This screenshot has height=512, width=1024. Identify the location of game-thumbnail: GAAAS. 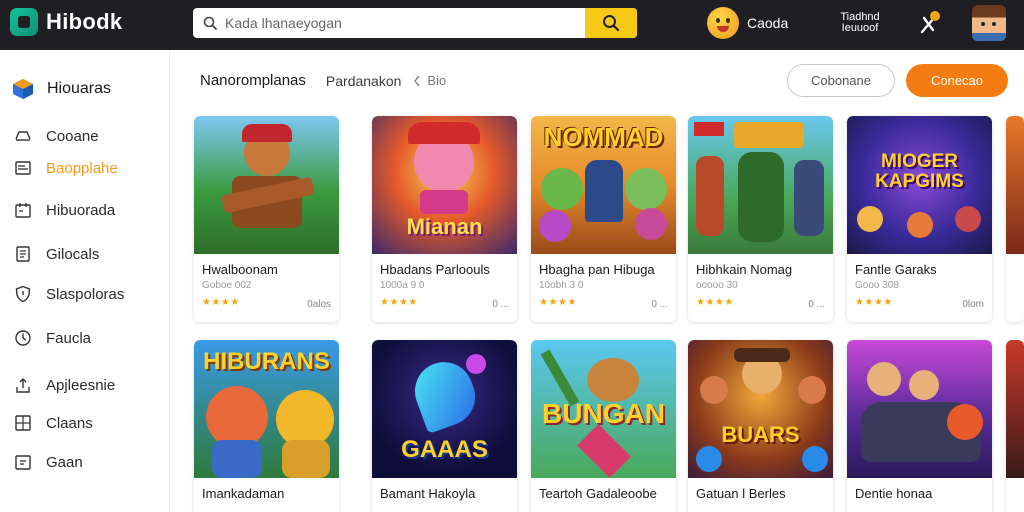
(444, 409).